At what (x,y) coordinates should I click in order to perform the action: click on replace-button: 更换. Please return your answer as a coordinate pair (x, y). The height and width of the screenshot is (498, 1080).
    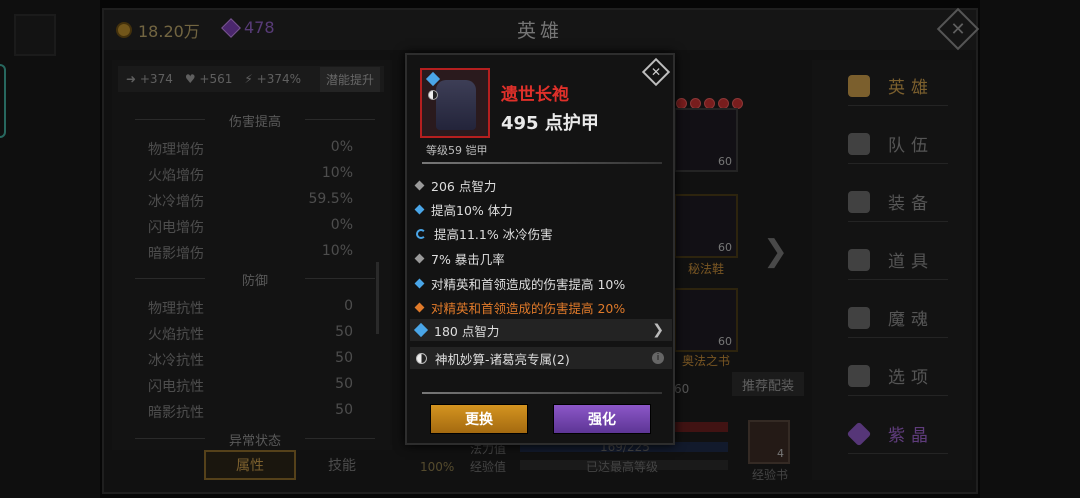
    Looking at the image, I should click on (479, 419).